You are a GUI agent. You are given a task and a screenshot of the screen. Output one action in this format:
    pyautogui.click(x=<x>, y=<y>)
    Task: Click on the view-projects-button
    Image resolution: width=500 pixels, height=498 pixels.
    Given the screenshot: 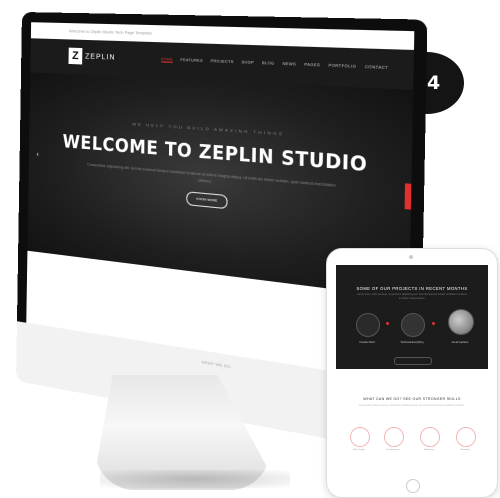 What is the action you would take?
    pyautogui.click(x=413, y=361)
    